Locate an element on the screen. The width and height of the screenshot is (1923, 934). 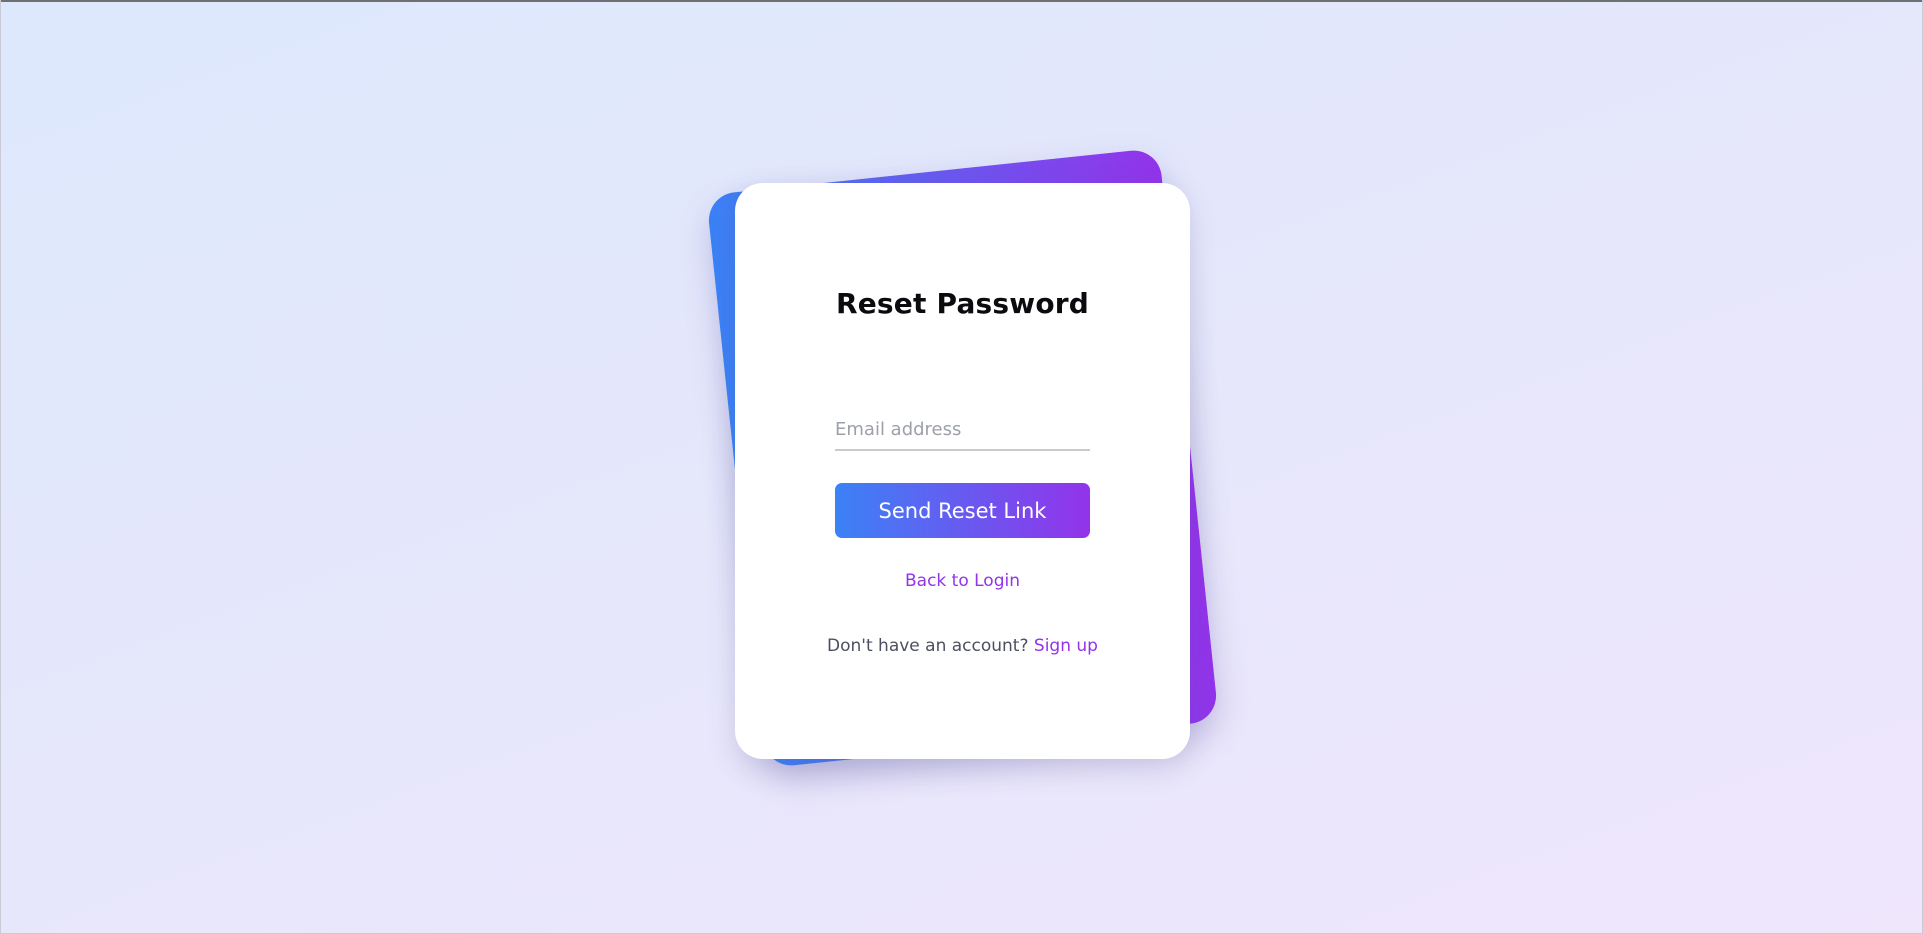
frame-left-border is located at coordinates (0, 467).